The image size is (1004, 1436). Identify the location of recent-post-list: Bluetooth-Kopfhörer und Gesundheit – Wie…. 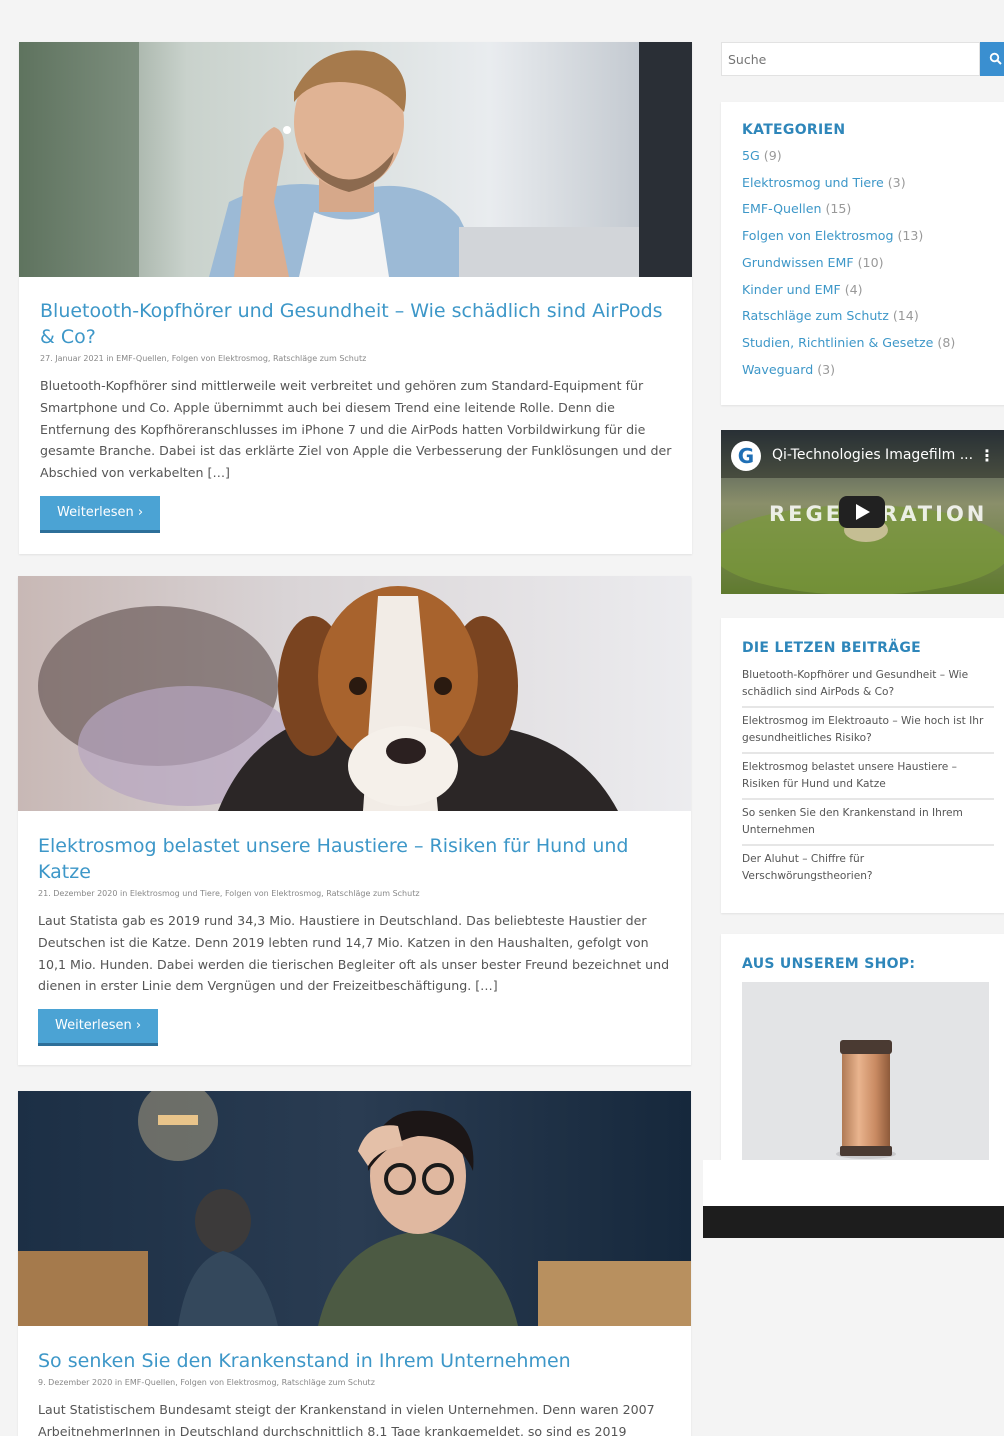
(868, 776).